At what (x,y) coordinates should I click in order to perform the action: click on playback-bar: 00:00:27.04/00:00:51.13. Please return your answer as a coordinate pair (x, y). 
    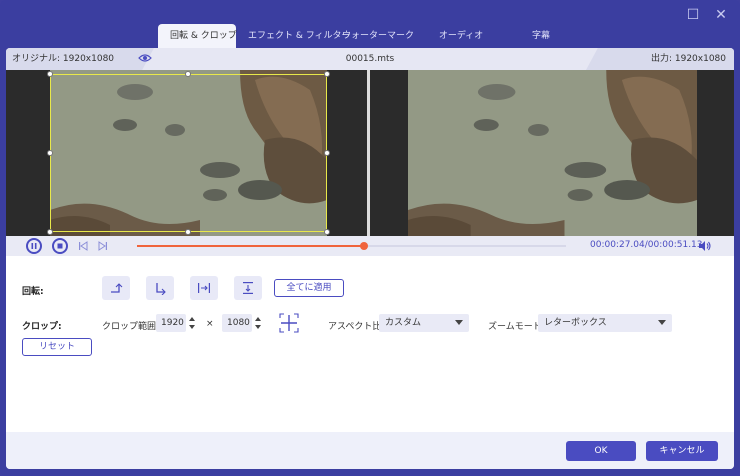
    Looking at the image, I should click on (370, 246).